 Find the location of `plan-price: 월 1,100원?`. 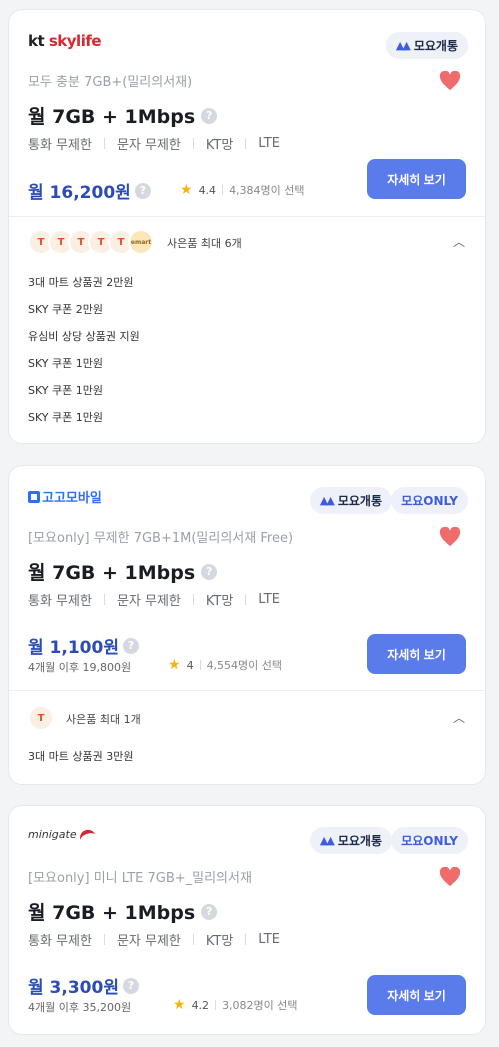

plan-price: 월 1,100원? is located at coordinates (83, 645).